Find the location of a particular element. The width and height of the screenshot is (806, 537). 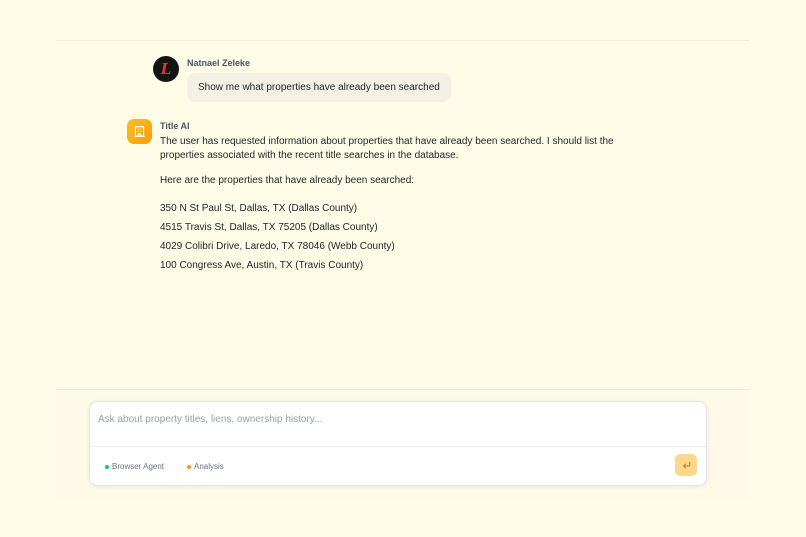

return-arrow-icon is located at coordinates (686, 464).